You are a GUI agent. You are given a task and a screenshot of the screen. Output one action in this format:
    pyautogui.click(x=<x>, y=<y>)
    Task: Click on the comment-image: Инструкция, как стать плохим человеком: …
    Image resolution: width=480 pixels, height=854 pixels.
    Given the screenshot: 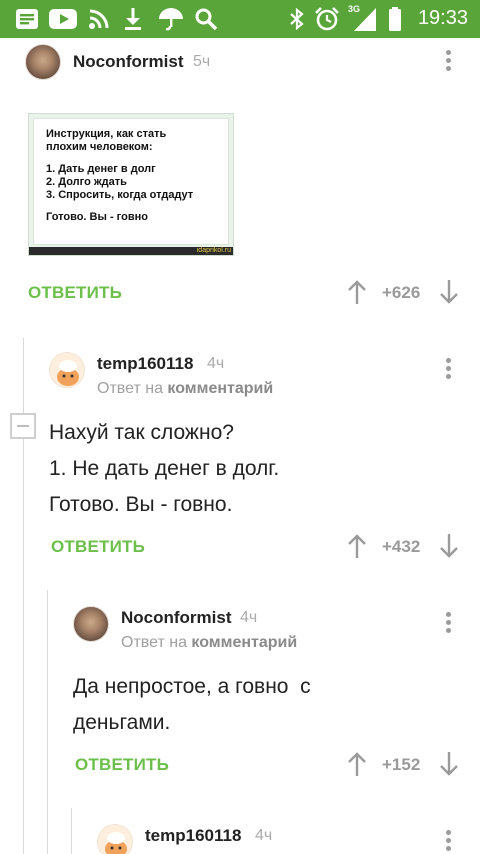 What is the action you would take?
    pyautogui.click(x=131, y=184)
    